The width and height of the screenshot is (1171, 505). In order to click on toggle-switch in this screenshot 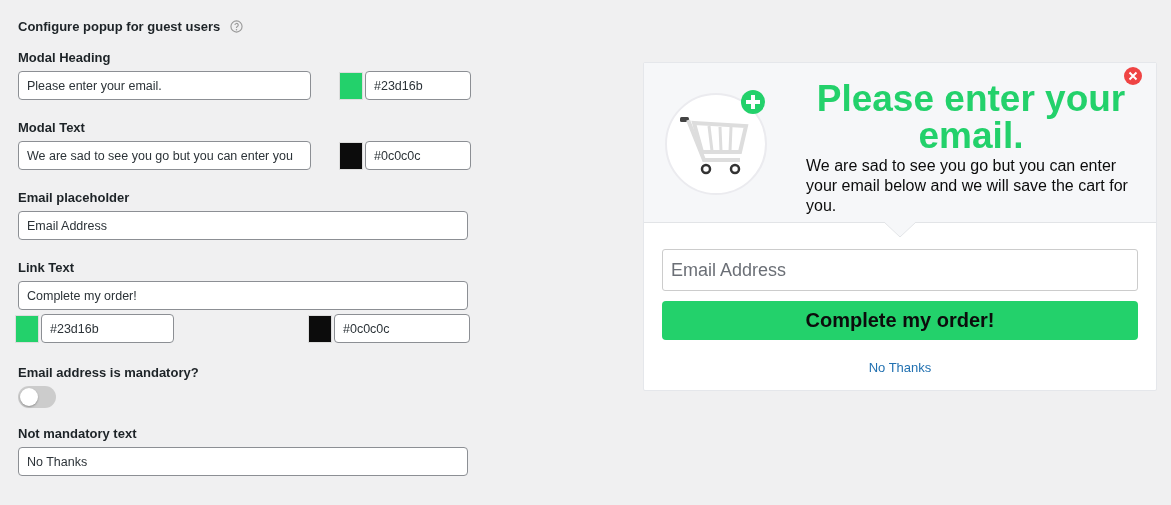, I will do `click(37, 397)`.